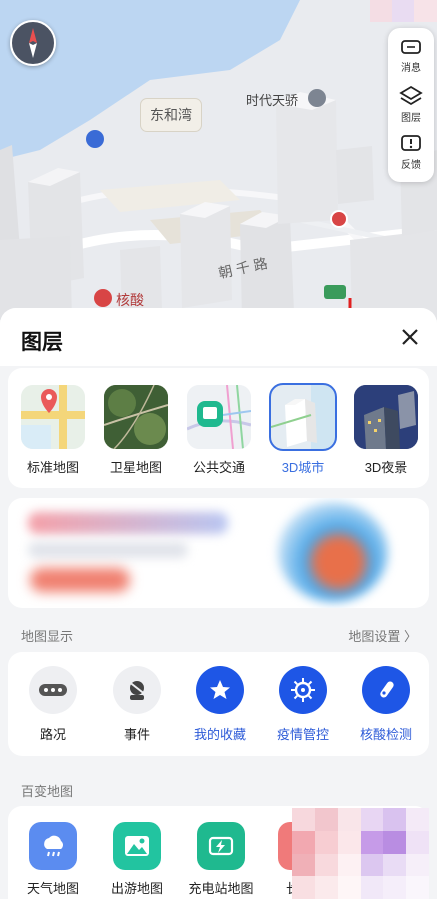 This screenshot has width=437, height=899. What do you see at coordinates (382, 635) in the screenshot?
I see `map-settings-link: 地图设置 〉` at bounding box center [382, 635].